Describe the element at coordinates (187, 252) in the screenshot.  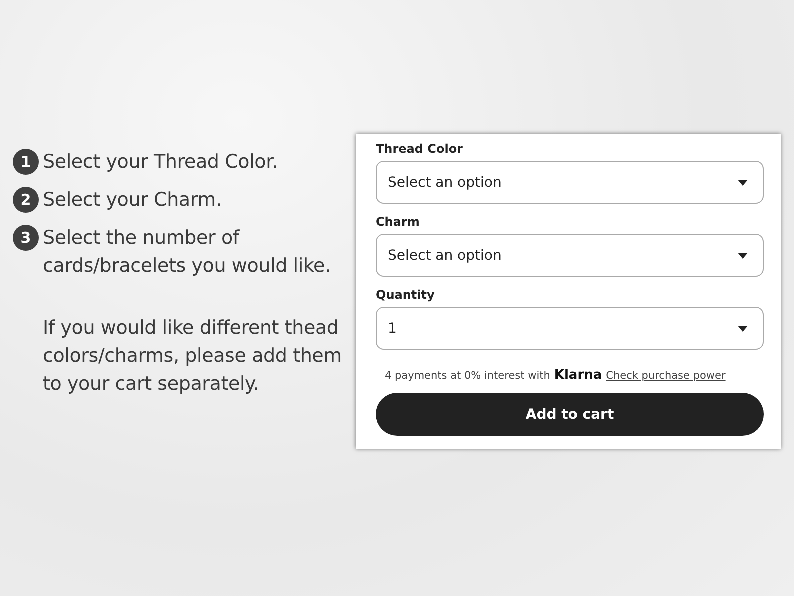
I see `step-text: Select the number of cards/bracelets you would like.` at that location.